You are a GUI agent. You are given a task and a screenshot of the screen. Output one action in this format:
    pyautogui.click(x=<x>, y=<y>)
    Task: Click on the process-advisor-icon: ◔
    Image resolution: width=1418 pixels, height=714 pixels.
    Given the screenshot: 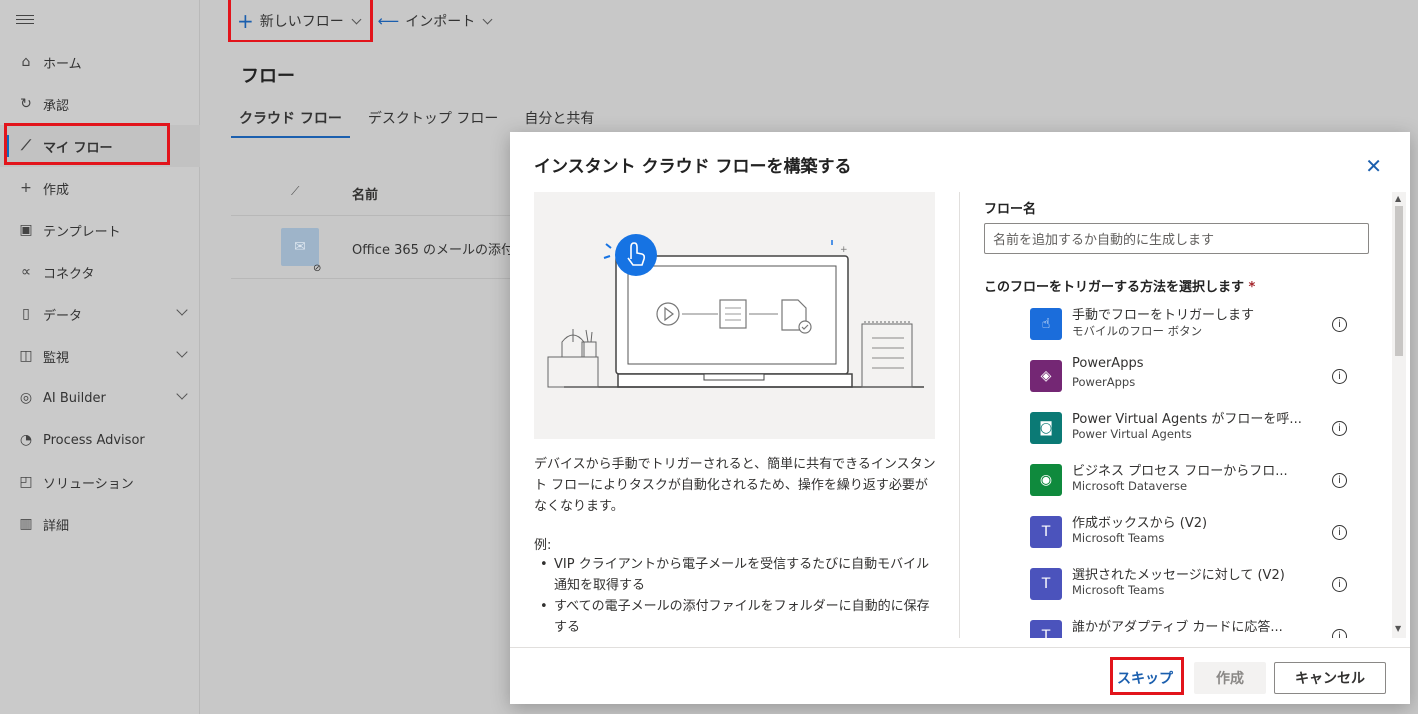 What is the action you would take?
    pyautogui.click(x=26, y=440)
    